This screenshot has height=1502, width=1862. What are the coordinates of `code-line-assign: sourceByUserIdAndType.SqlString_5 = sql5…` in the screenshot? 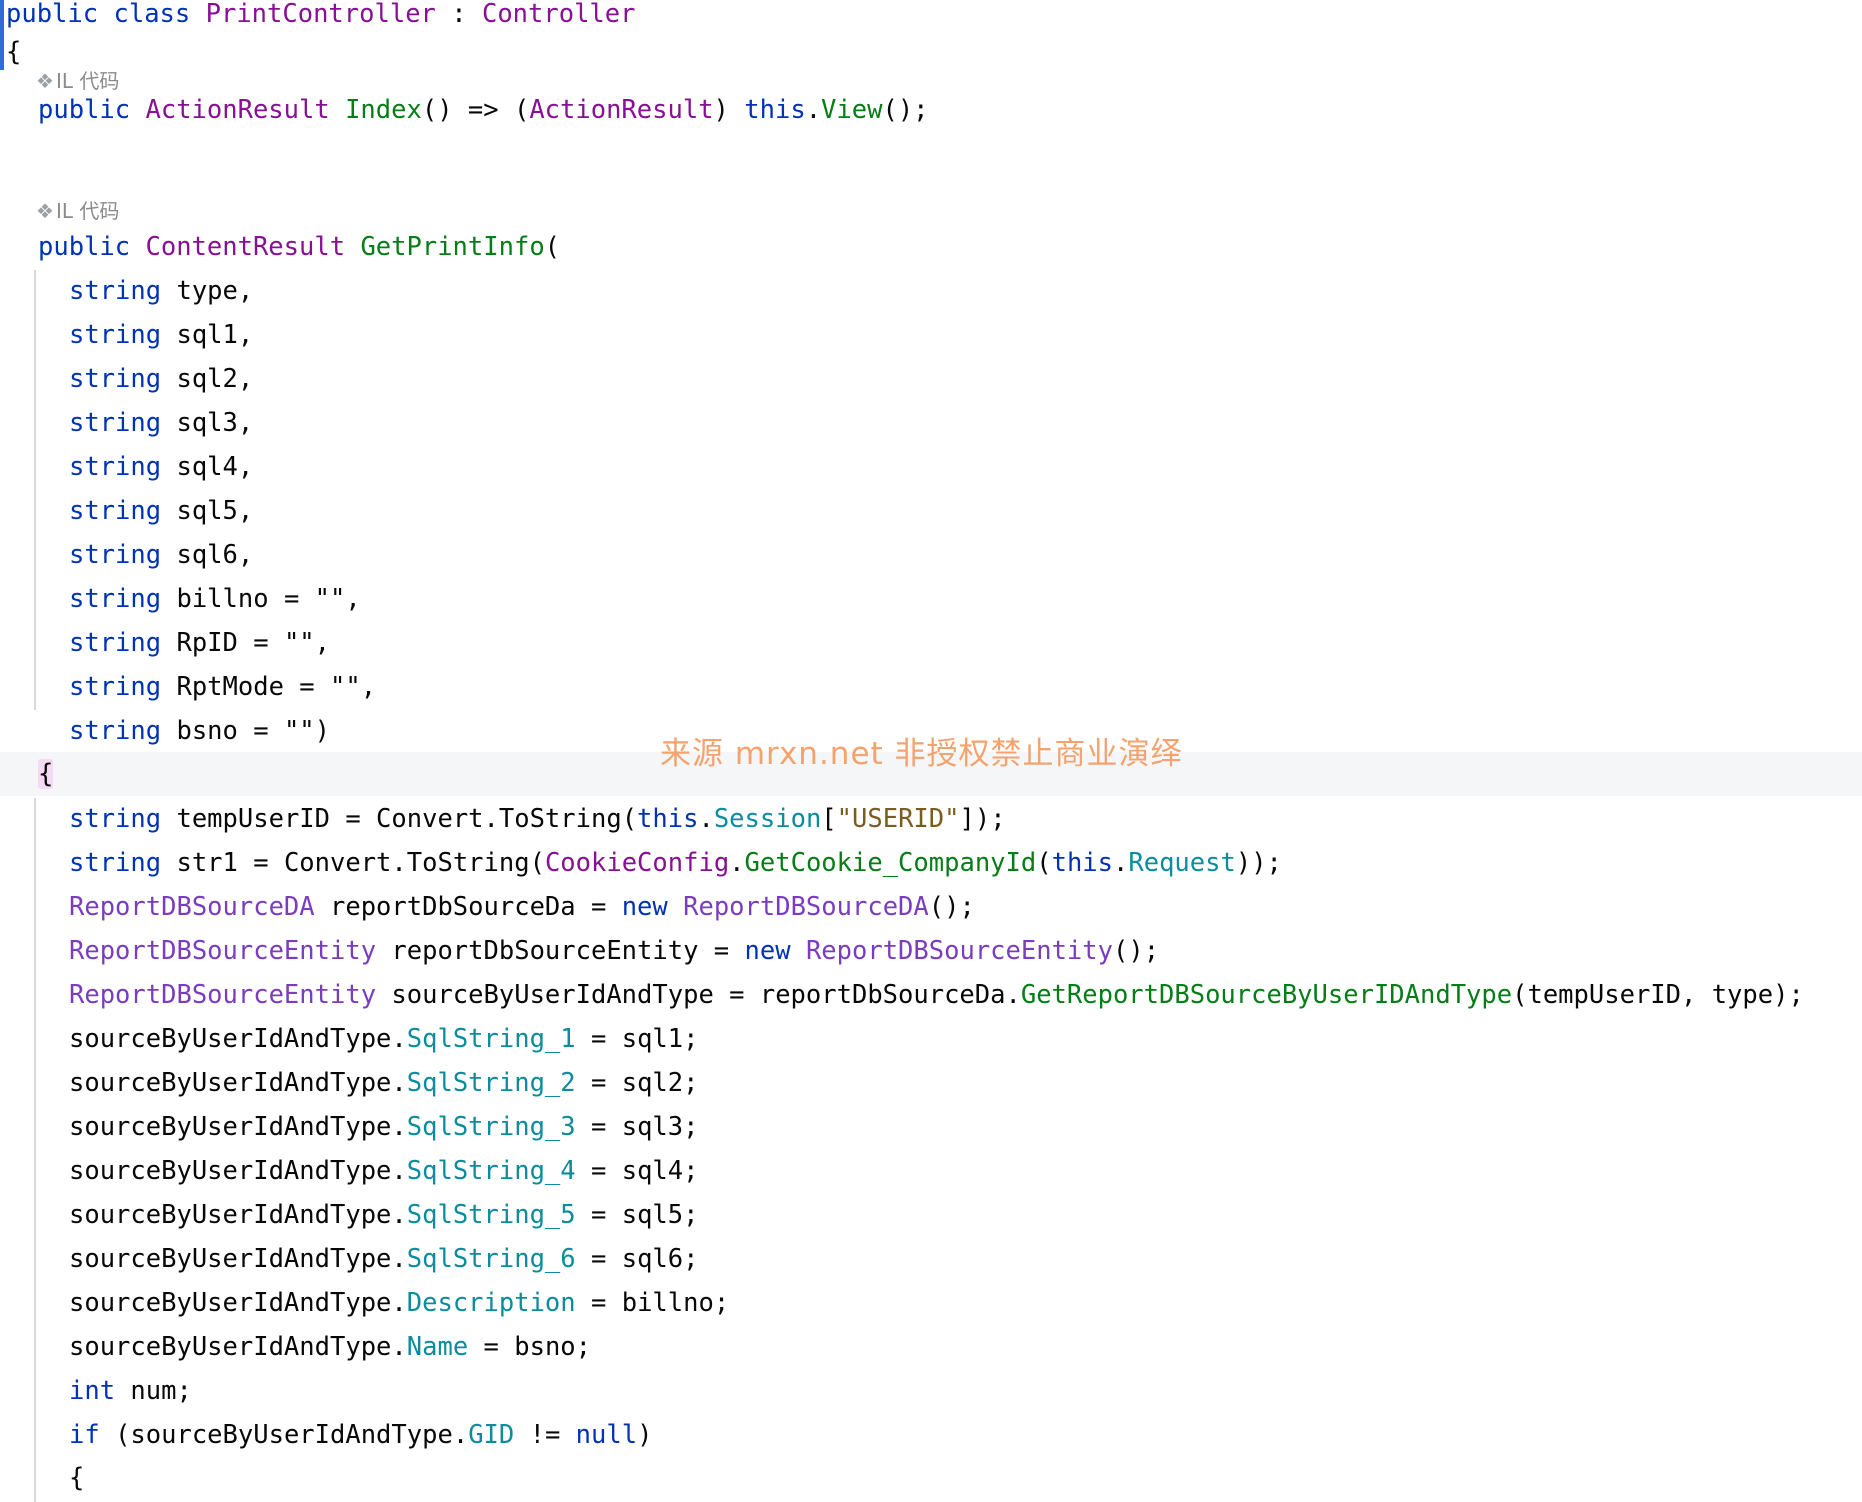 It's located at (384, 1215).